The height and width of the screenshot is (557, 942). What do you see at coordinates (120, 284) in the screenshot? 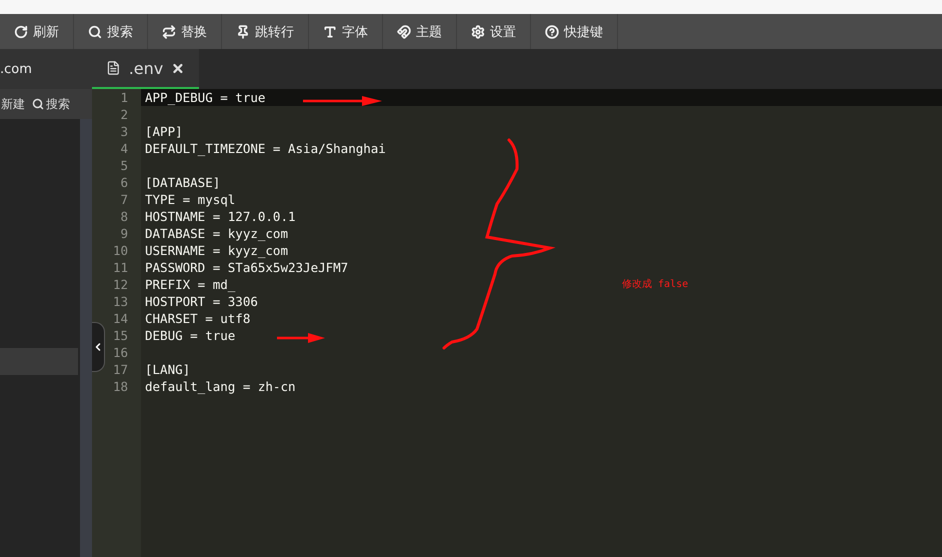
I see `line-number: 12` at bounding box center [120, 284].